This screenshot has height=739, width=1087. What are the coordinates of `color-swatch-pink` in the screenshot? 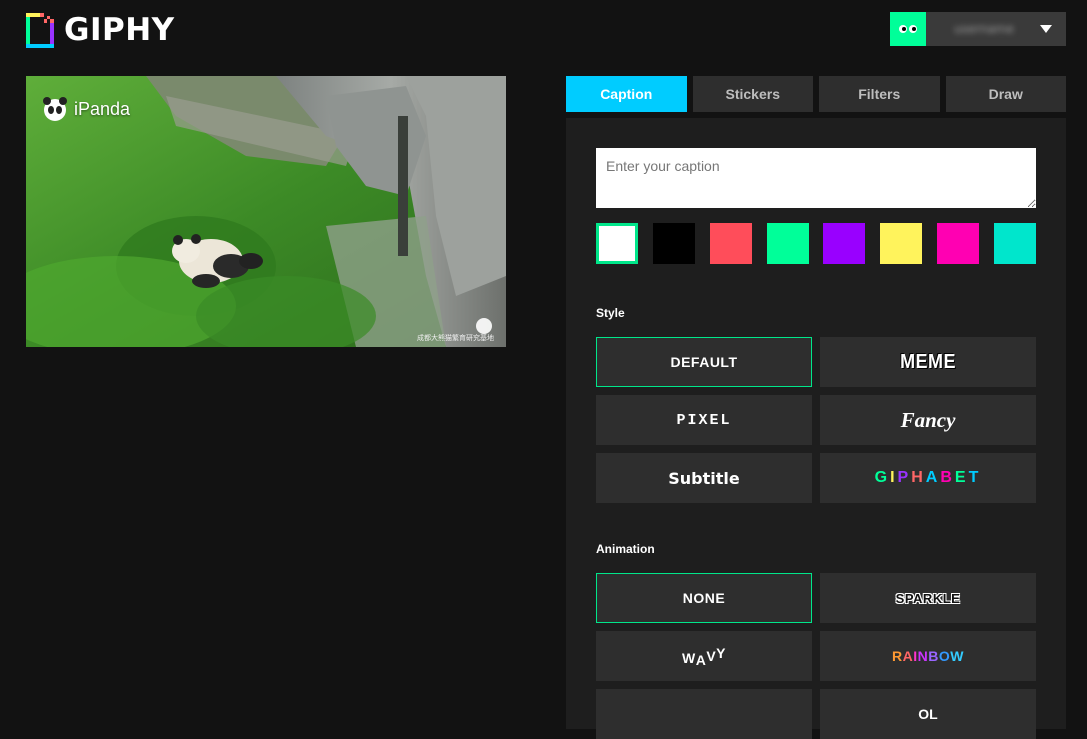 It's located at (958, 243).